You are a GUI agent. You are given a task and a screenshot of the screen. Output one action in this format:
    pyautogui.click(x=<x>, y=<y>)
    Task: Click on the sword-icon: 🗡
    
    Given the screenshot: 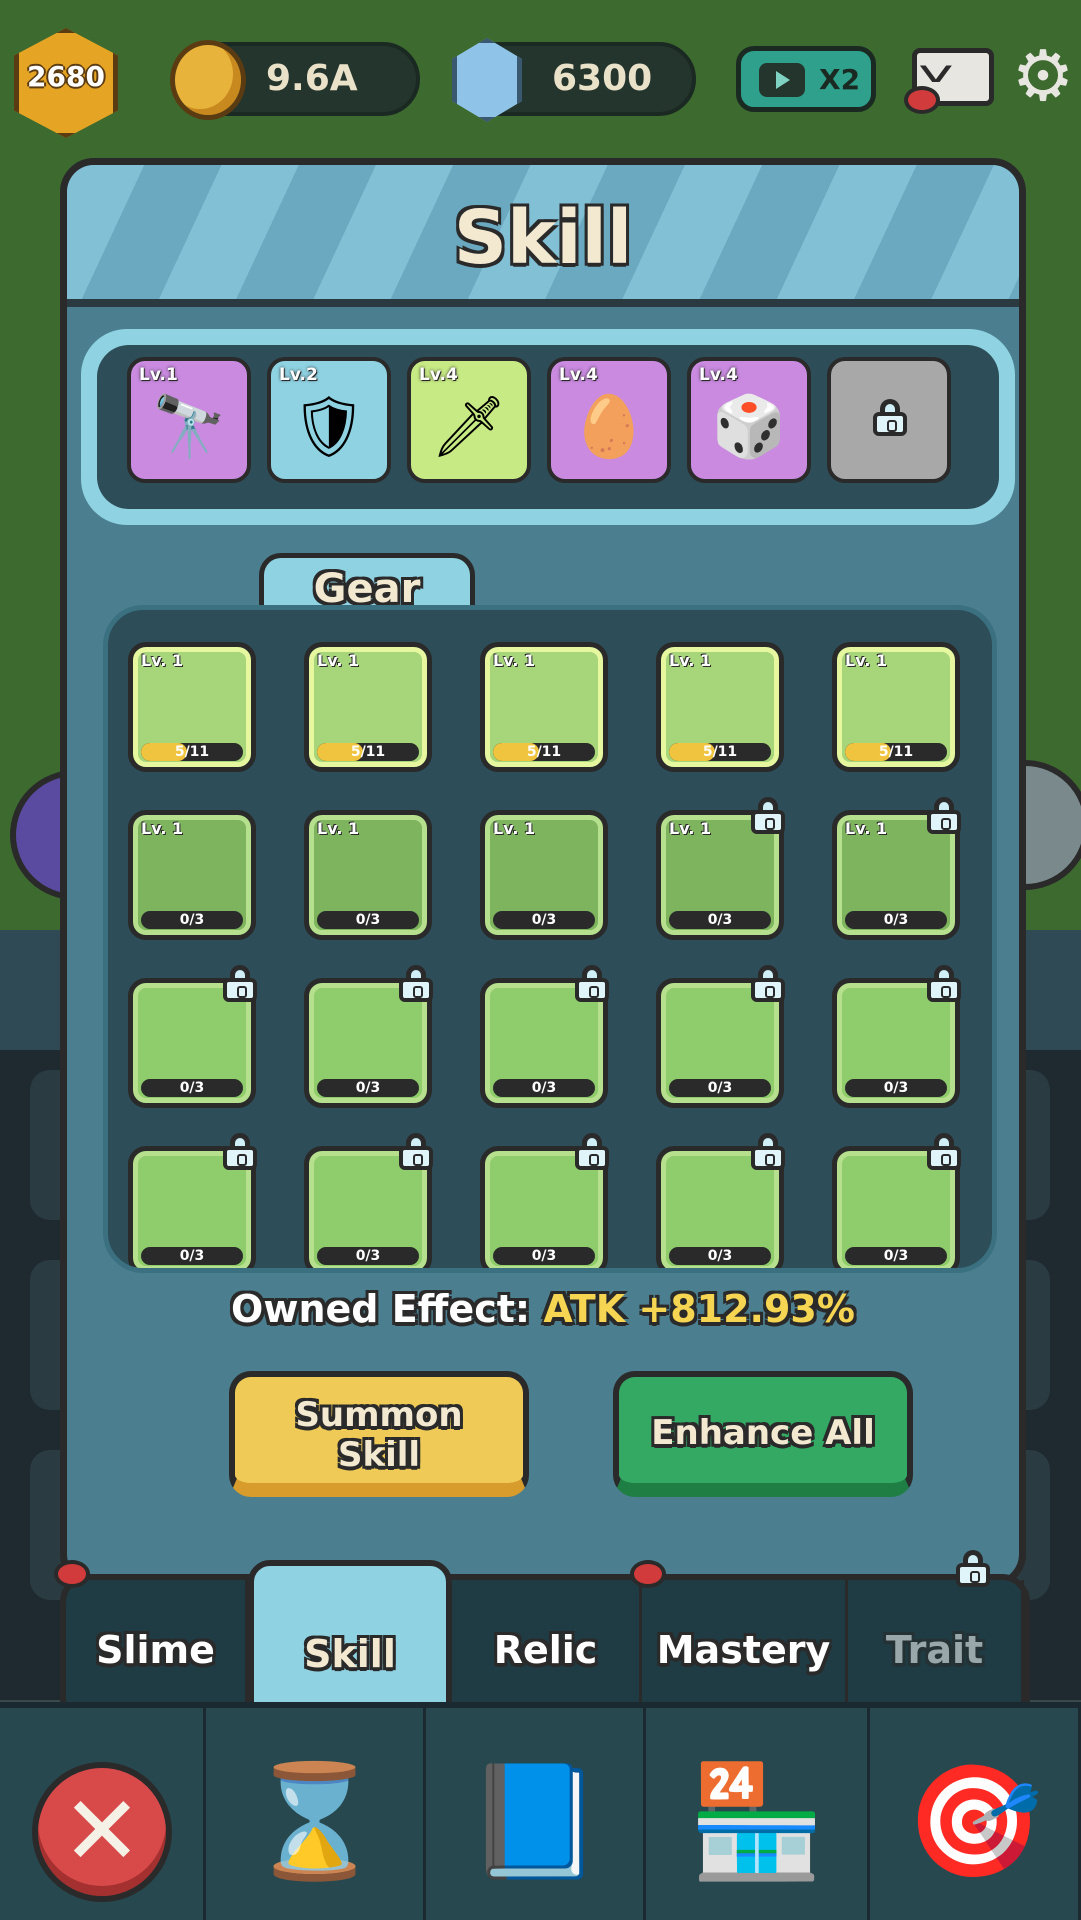 What is the action you would take?
    pyautogui.click(x=469, y=427)
    